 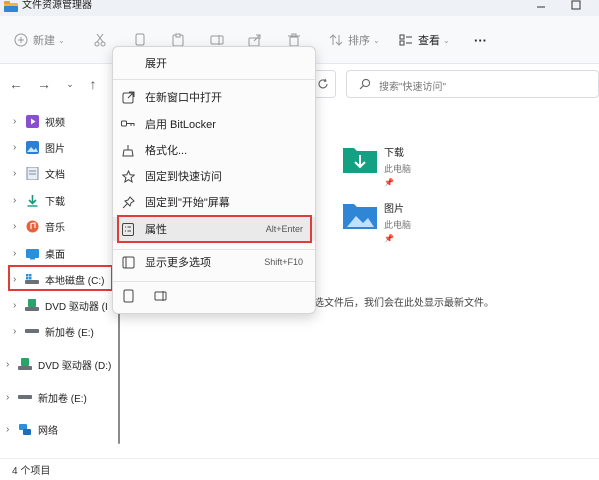 I want to click on plus-circle-icon, so click(x=21, y=40).